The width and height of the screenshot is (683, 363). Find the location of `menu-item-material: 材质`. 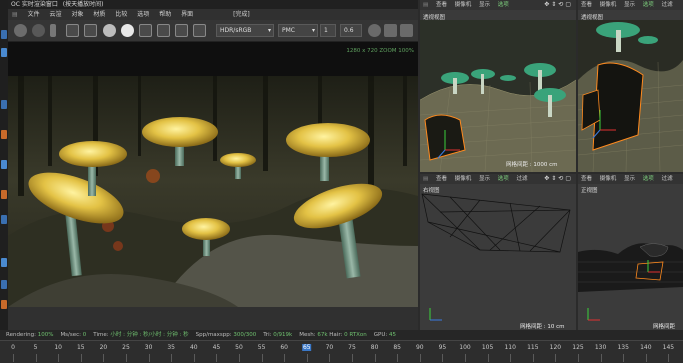

menu-item-material: 材质 is located at coordinates (99, 14).